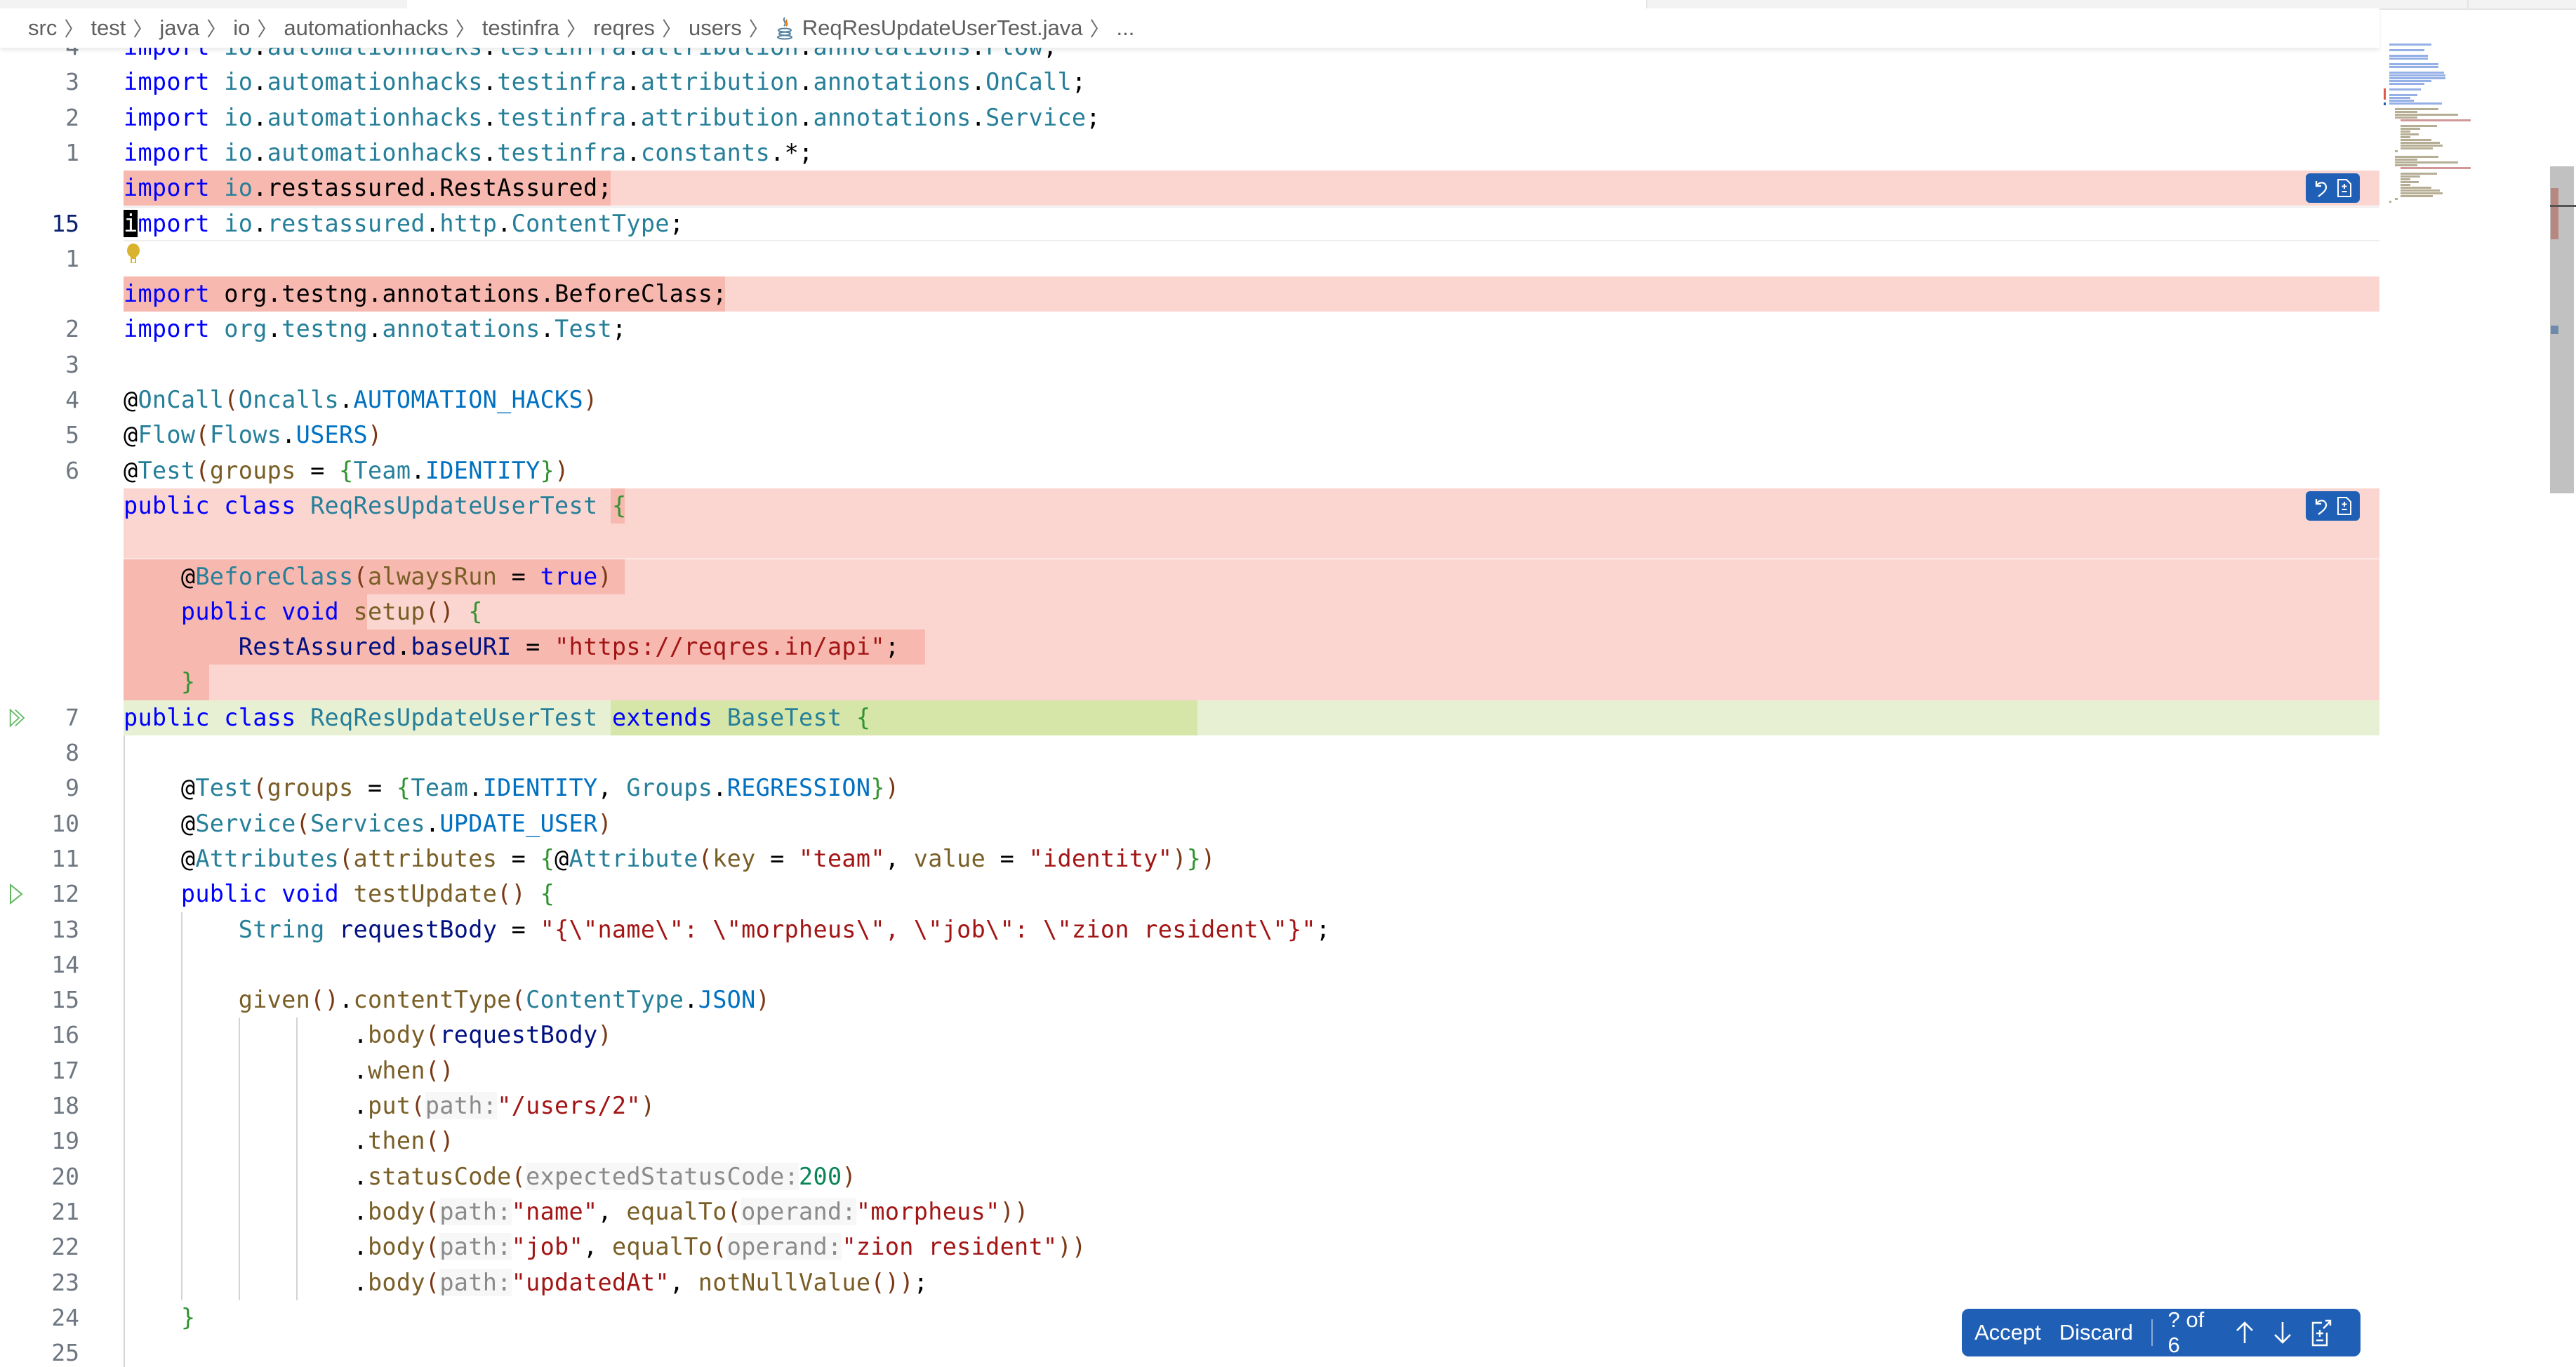 Image resolution: width=2576 pixels, height=1367 pixels. I want to click on code-line: @Test(groups = {Team.IDENTITY}), so click(347, 470).